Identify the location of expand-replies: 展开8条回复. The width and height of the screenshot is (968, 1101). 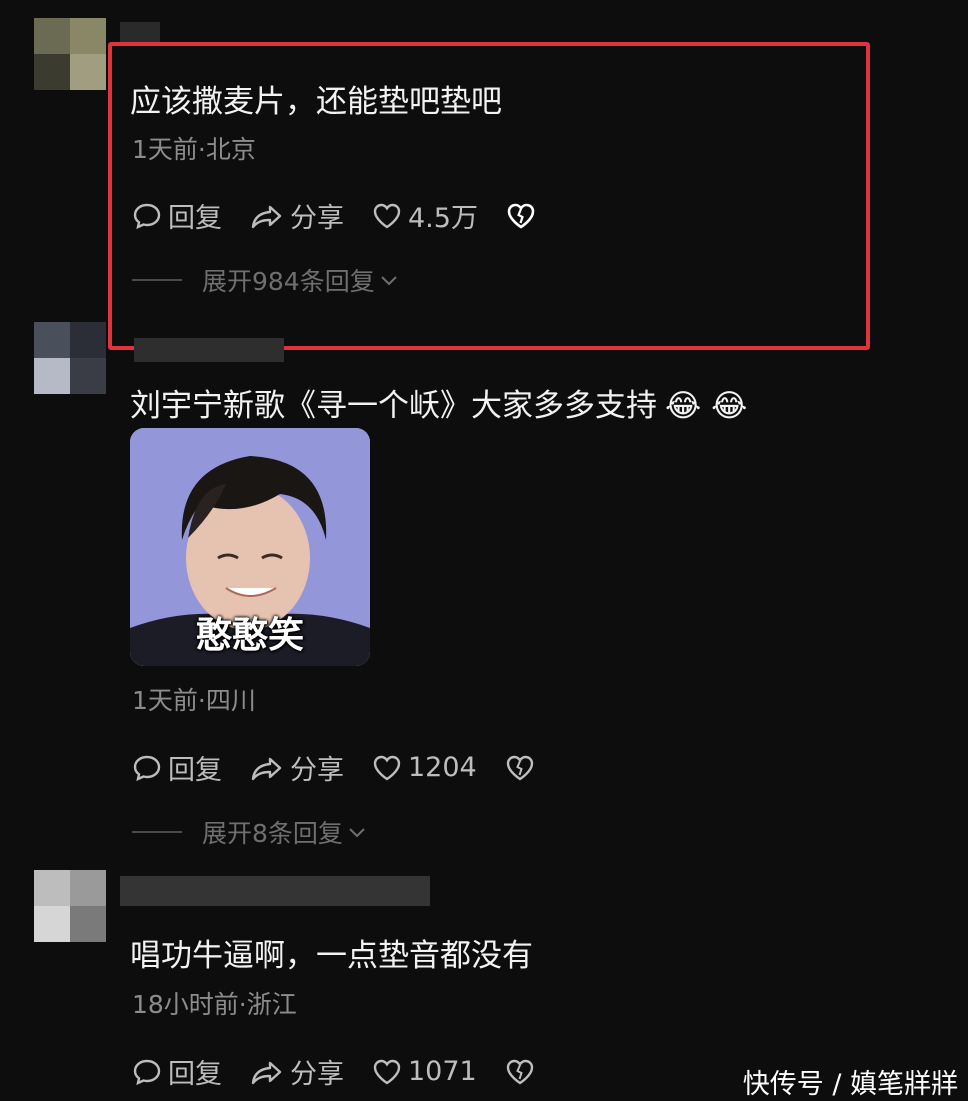
(250, 832).